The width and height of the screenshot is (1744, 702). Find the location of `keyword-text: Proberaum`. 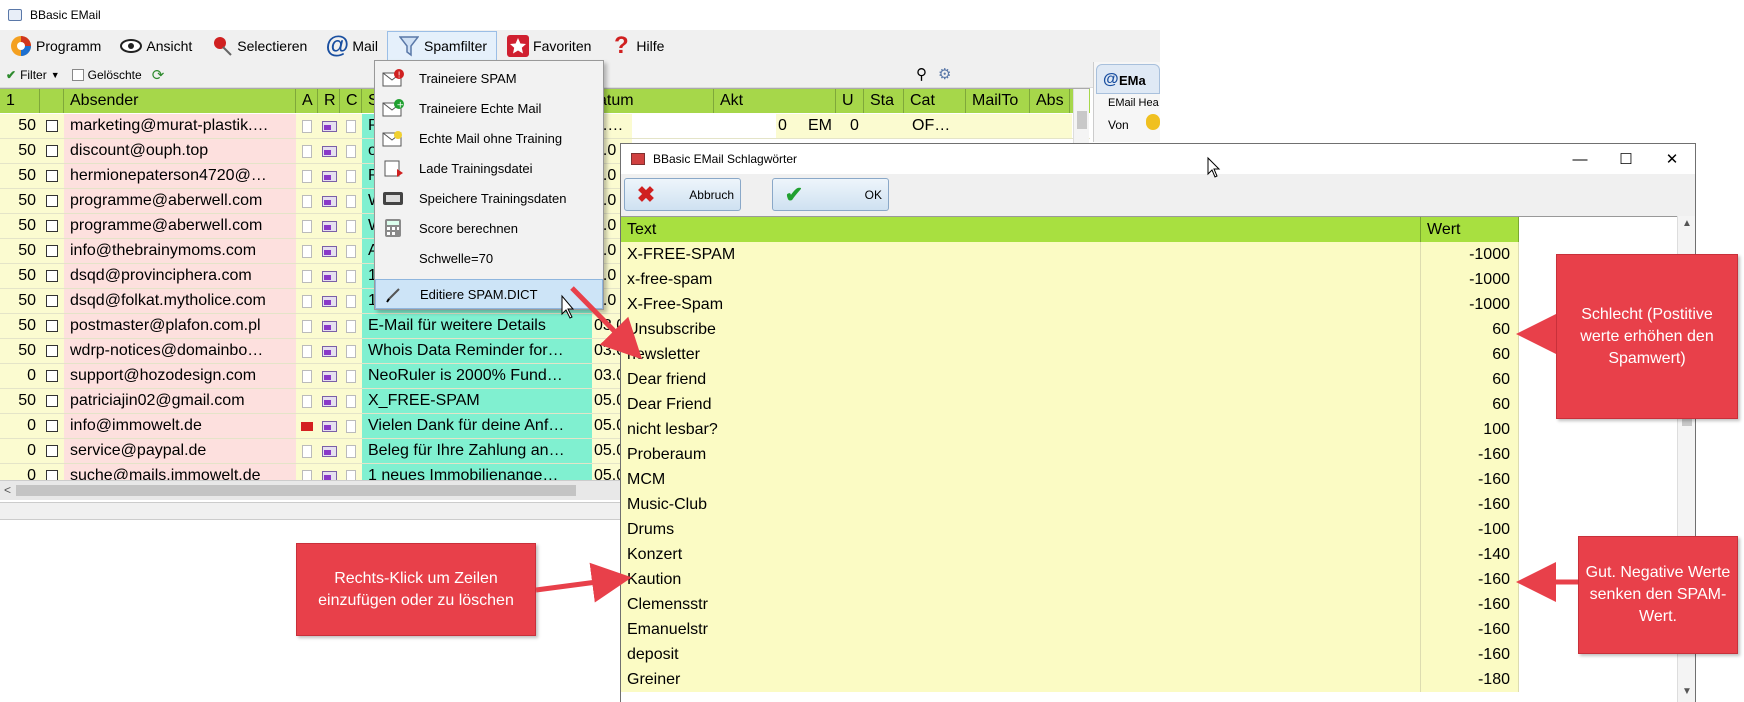

keyword-text: Proberaum is located at coordinates (1021, 454).